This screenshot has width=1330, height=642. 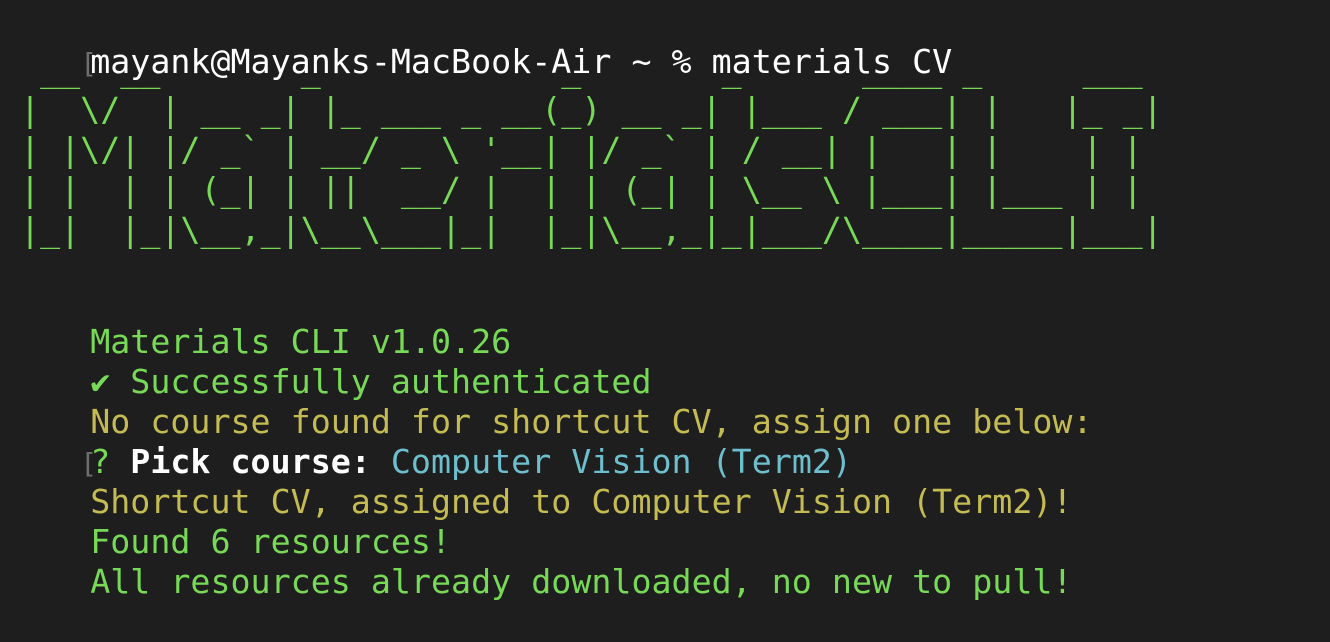 What do you see at coordinates (581, 69) in the screenshot?
I see `banner-line: __ __ _ _ _ ____ _ ___` at bounding box center [581, 69].